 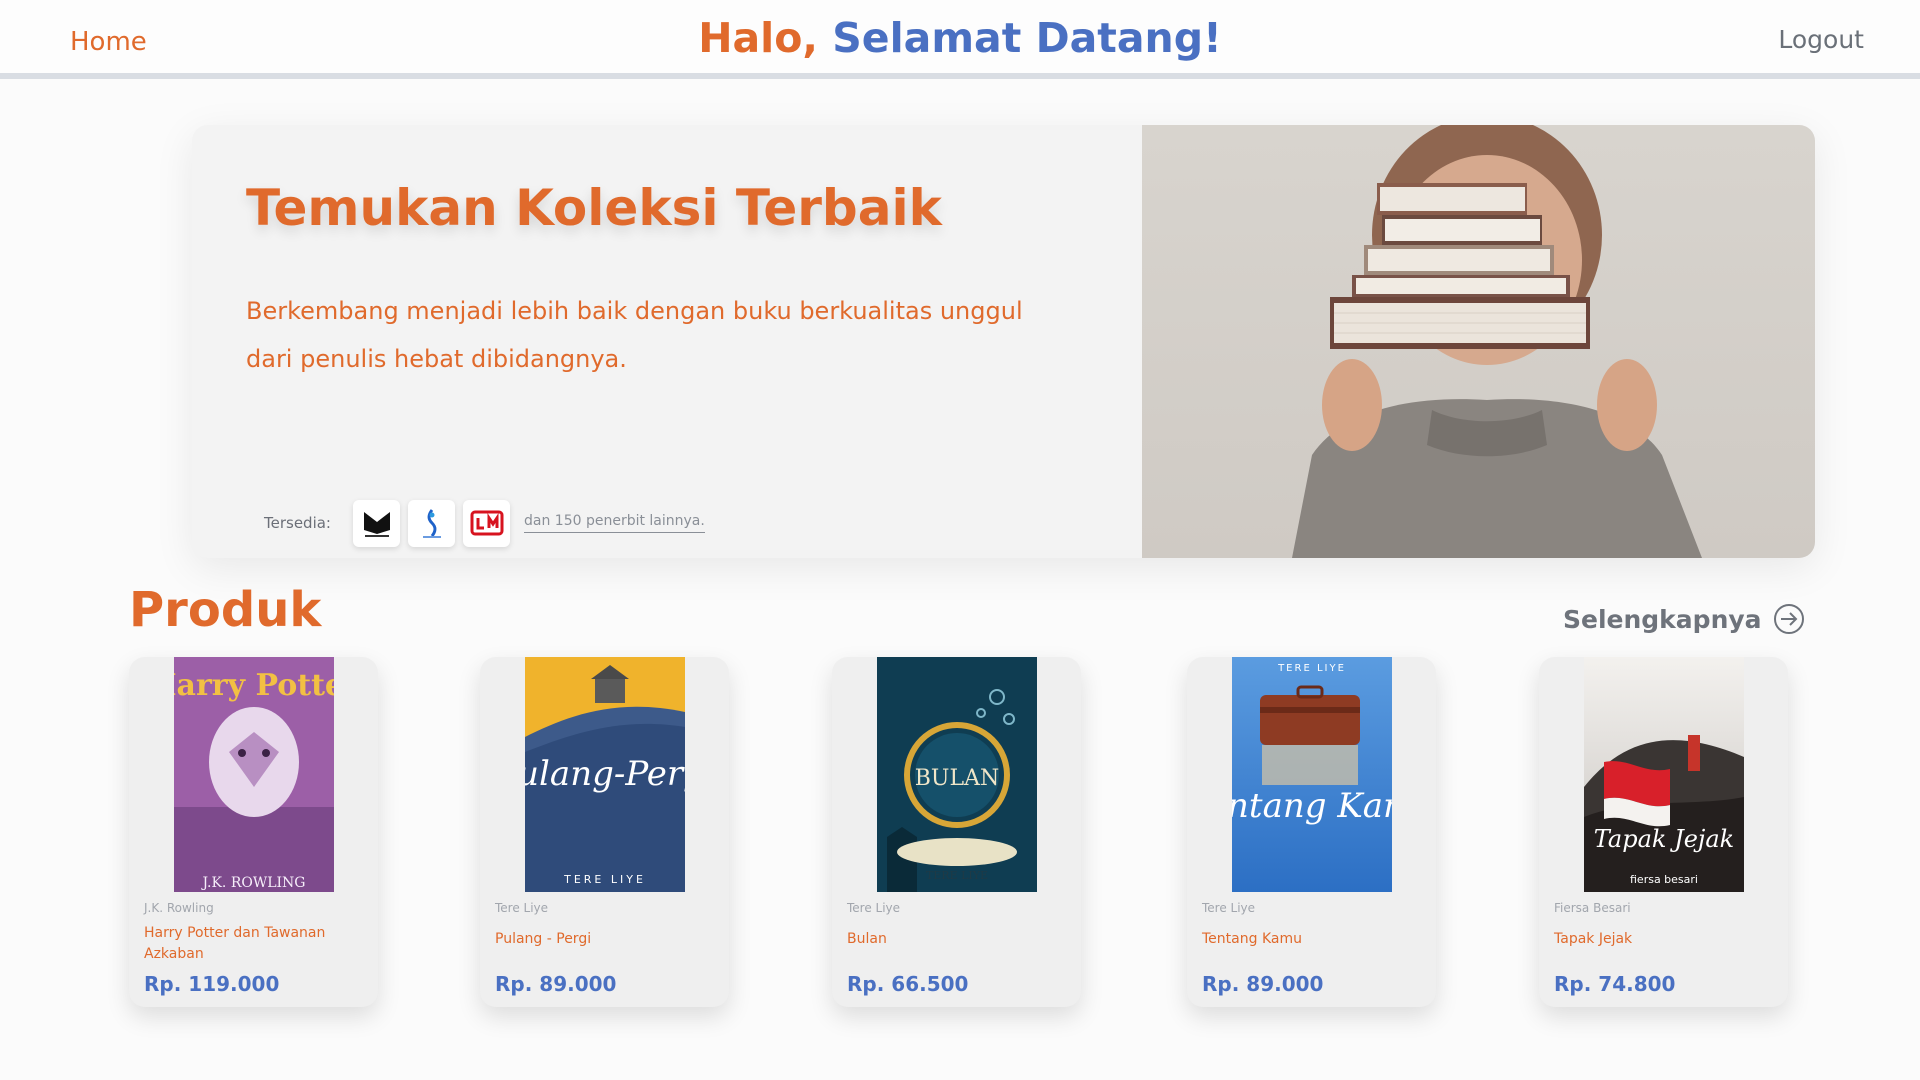 What do you see at coordinates (212, 984) in the screenshot?
I see `product-price: Rp. 119.000` at bounding box center [212, 984].